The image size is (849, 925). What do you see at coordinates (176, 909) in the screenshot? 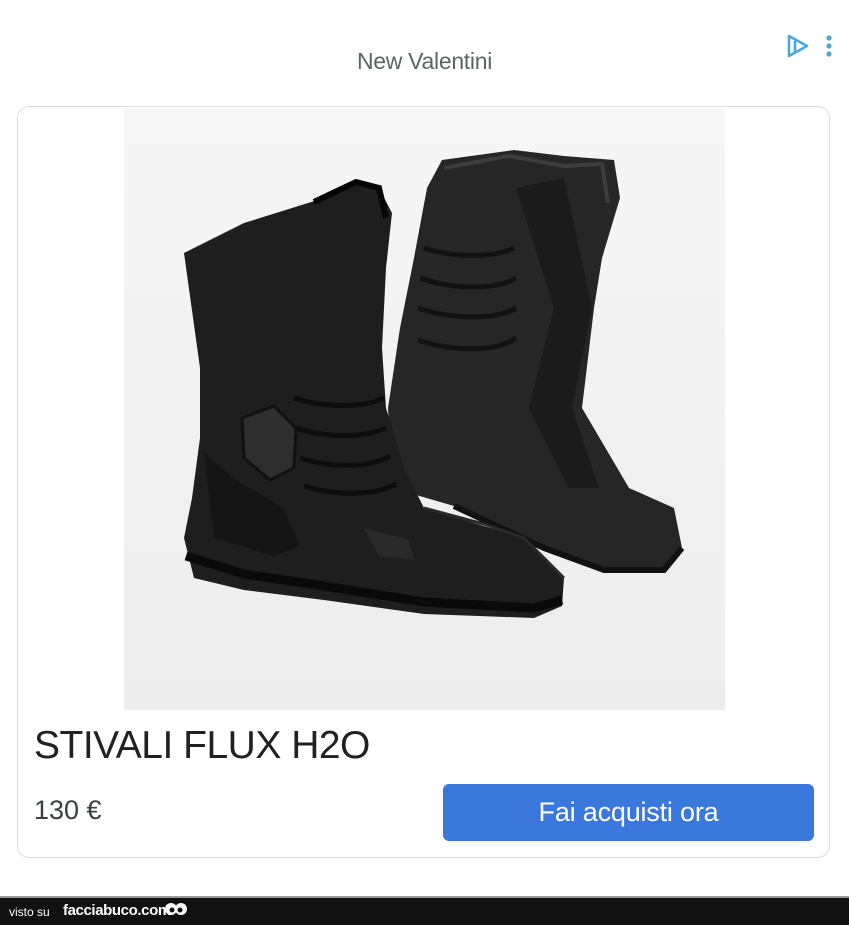
I see `facciabuco-eyes-icon` at bounding box center [176, 909].